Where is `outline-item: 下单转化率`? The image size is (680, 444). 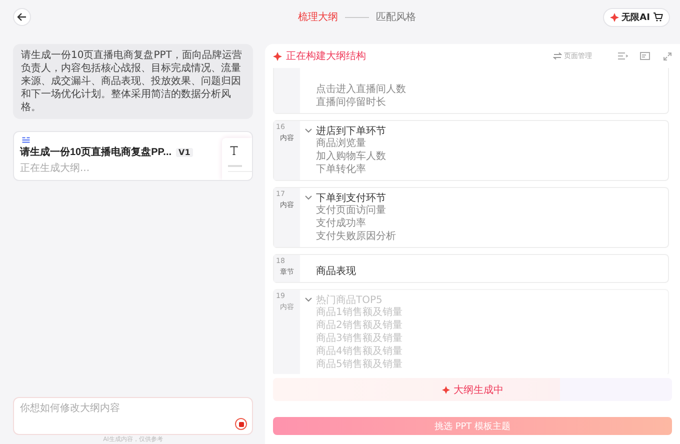 outline-item: 下单转化率 is located at coordinates (341, 169).